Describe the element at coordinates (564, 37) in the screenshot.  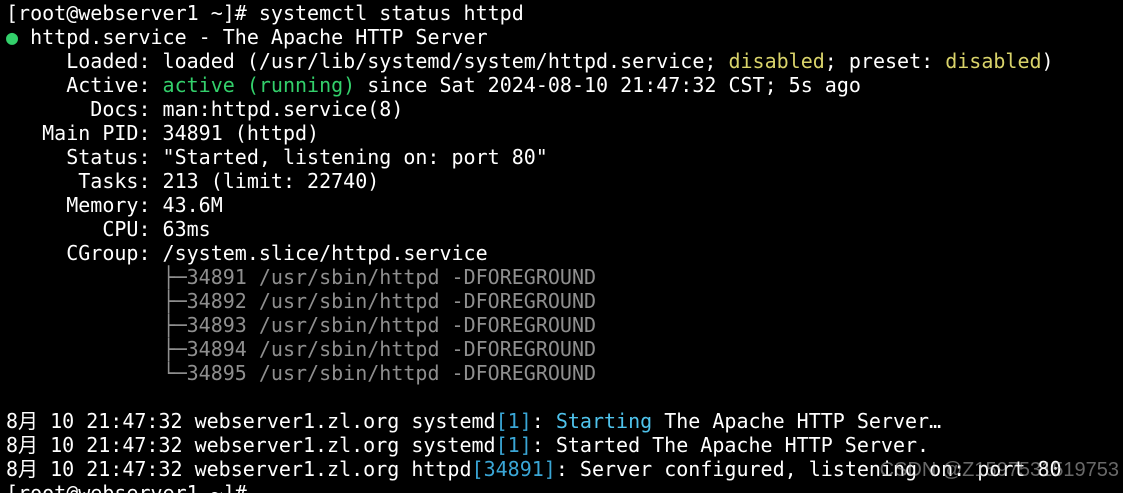
I see `service-title-line: ● httpd.service - The Apache HTTP Server` at that location.